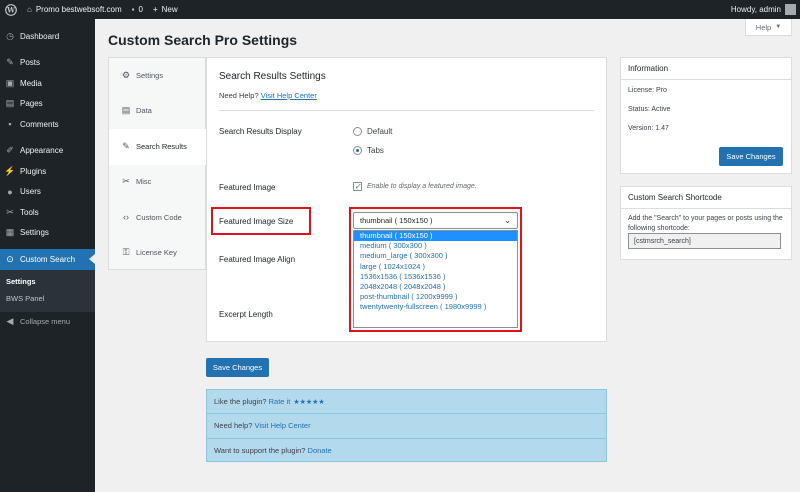 Image resolution: width=800 pixels, height=492 pixels. Describe the element at coordinates (406, 402) in the screenshot. I see `rate-line: Like the plugin? Rate it ★★★★★` at that location.